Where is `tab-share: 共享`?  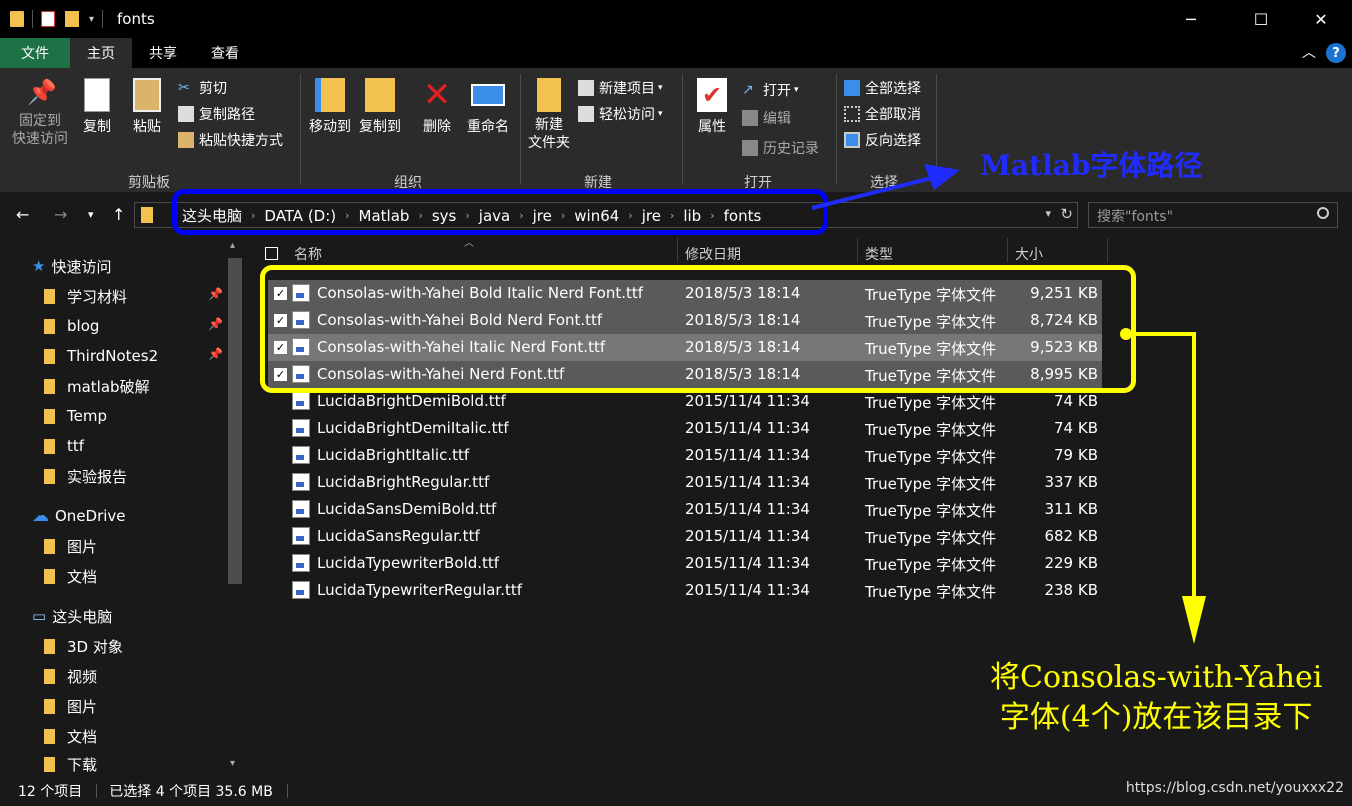
tab-share: 共享 is located at coordinates (163, 53).